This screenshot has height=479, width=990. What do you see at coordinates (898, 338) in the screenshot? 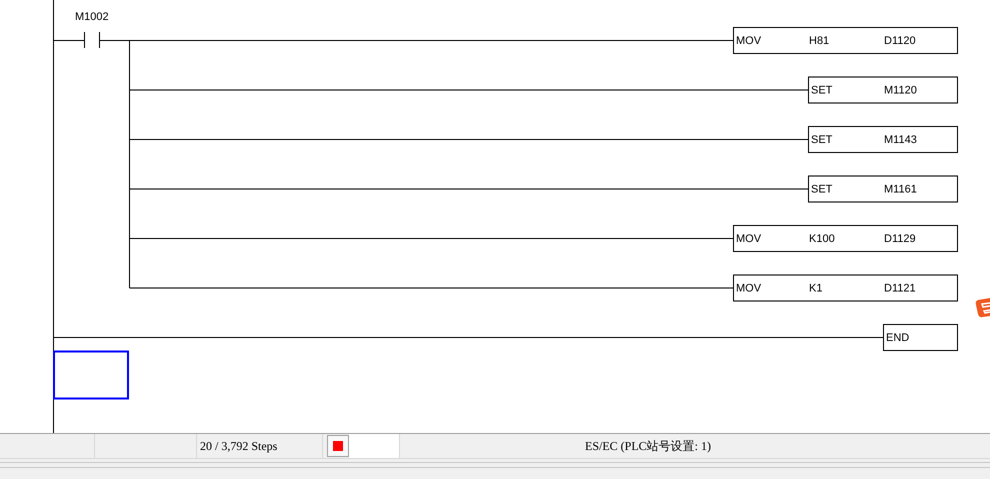
I see `end-instruction: END` at bounding box center [898, 338].